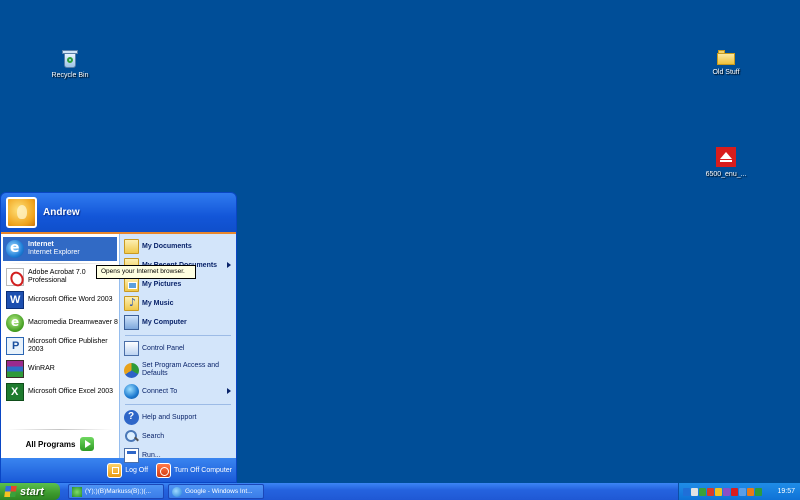 This screenshot has height=500, width=800. What do you see at coordinates (181, 365) in the screenshot?
I see `system-label-line1: Set Program Access and` at bounding box center [181, 365].